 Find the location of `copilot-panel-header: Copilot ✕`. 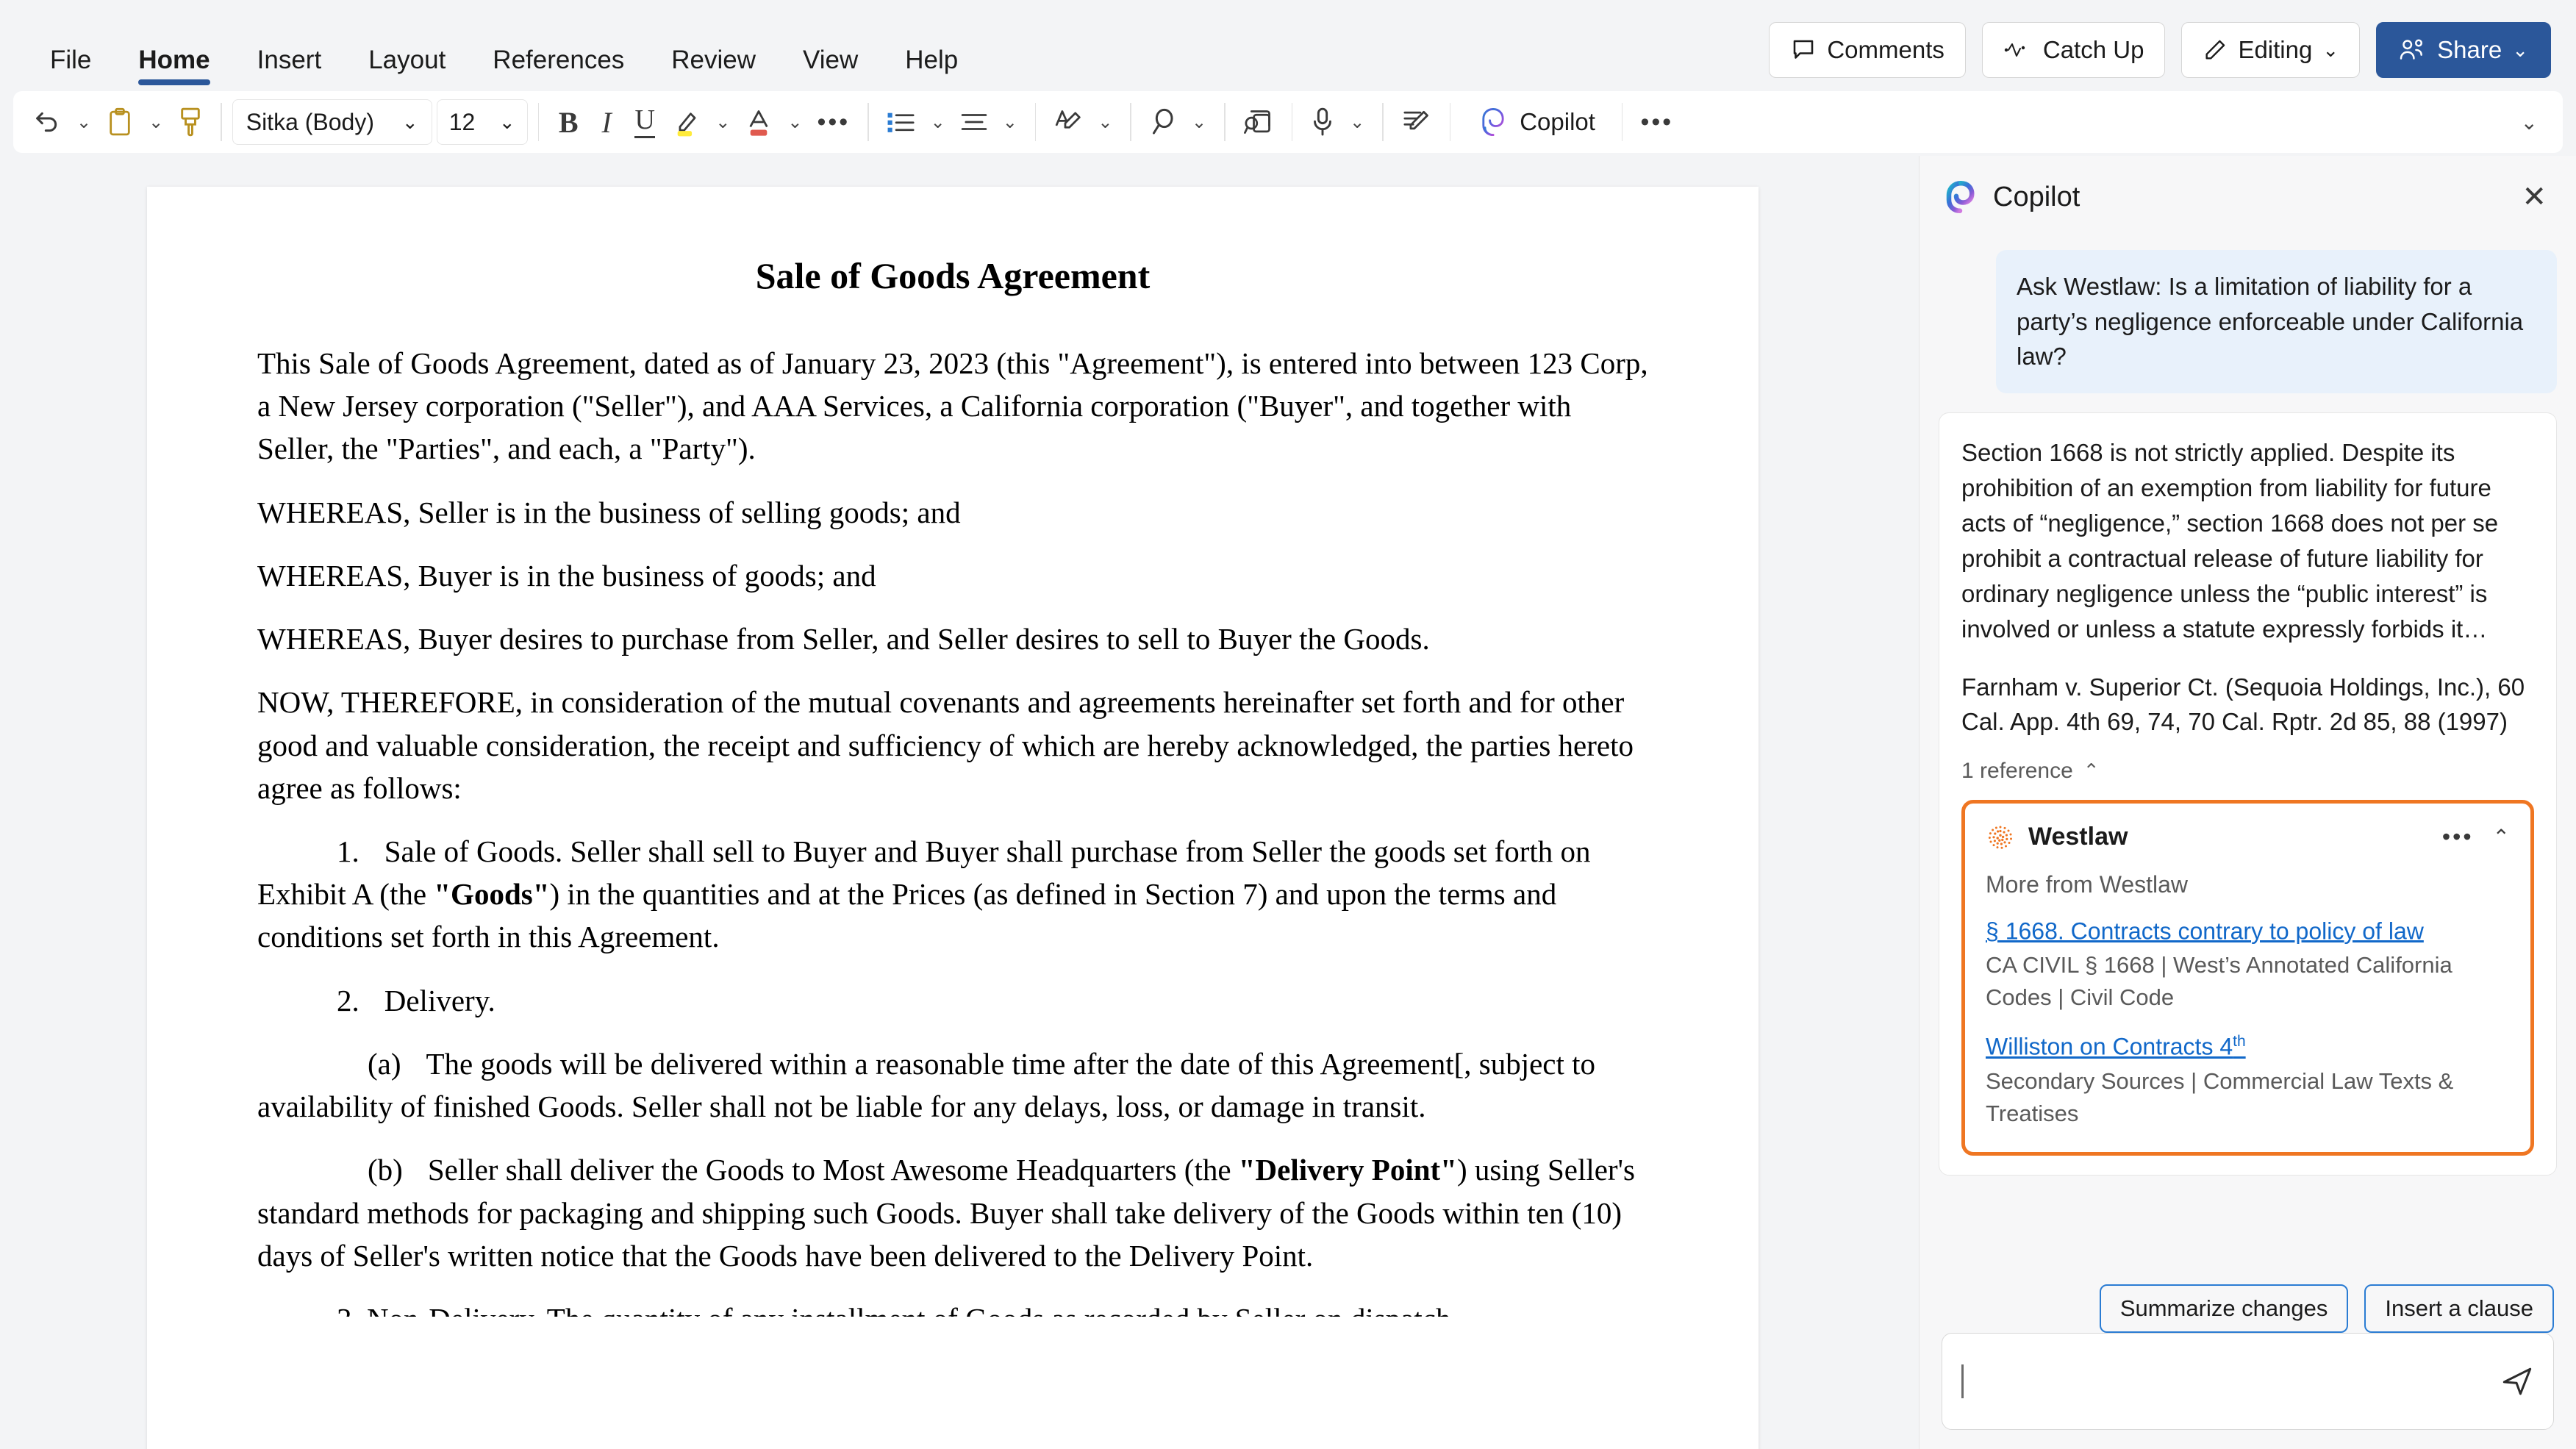

copilot-panel-header: Copilot ✕ is located at coordinates (2248, 197).